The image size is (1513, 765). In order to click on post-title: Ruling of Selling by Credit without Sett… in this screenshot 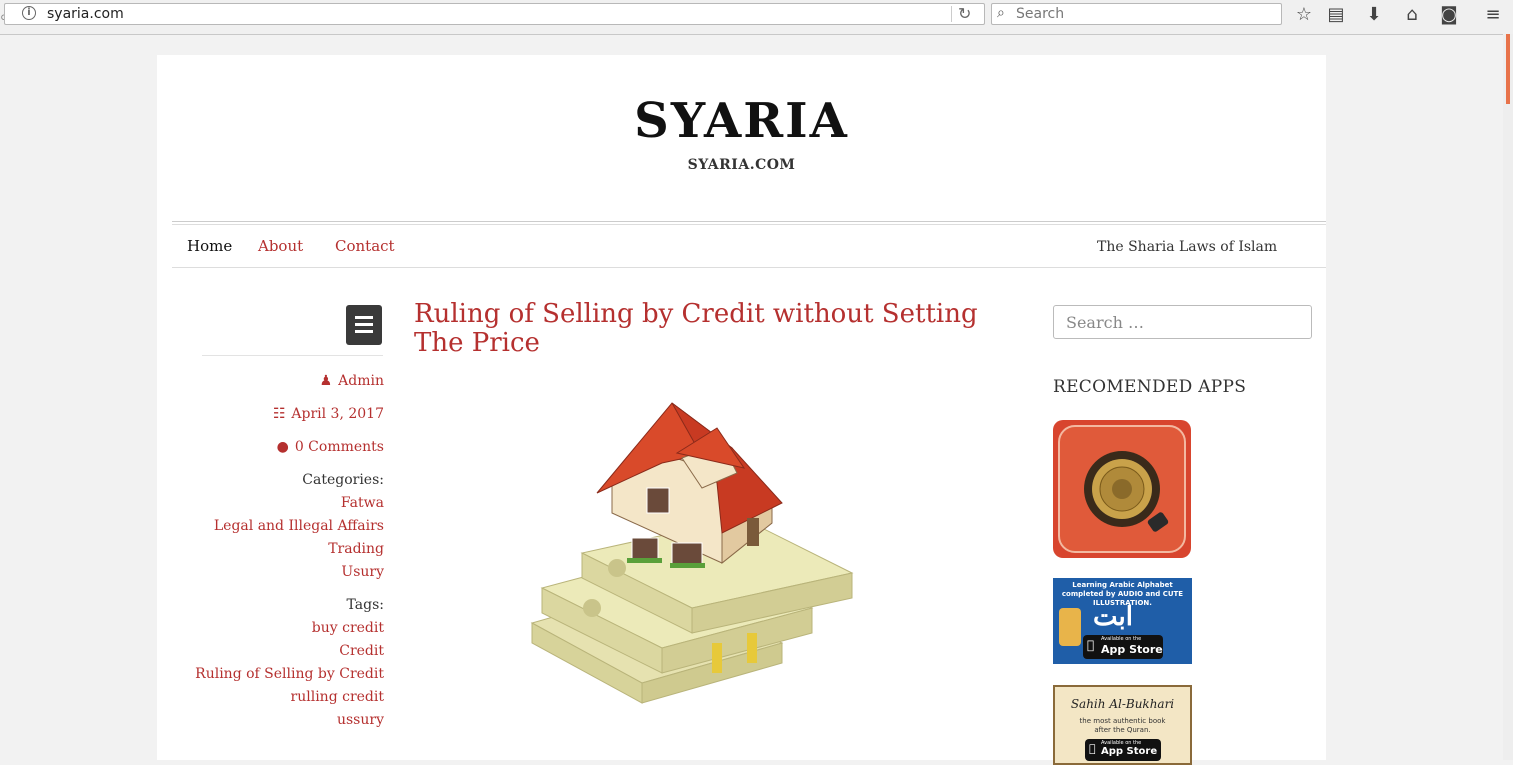, I will do `click(714, 329)`.